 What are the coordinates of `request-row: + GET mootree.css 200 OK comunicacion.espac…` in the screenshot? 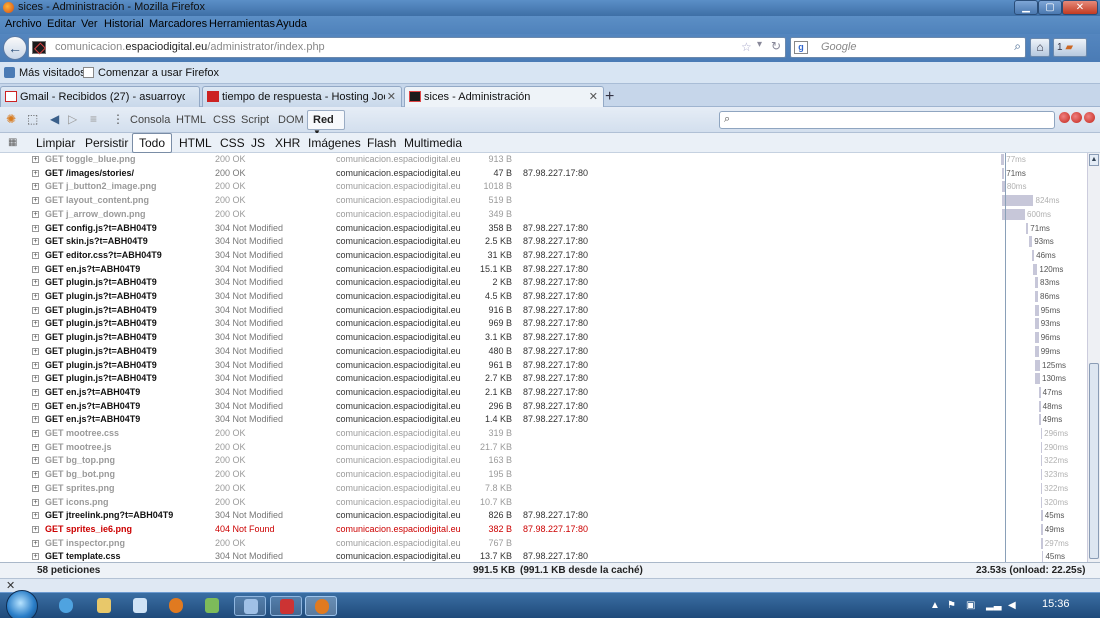 It's located at (543, 434).